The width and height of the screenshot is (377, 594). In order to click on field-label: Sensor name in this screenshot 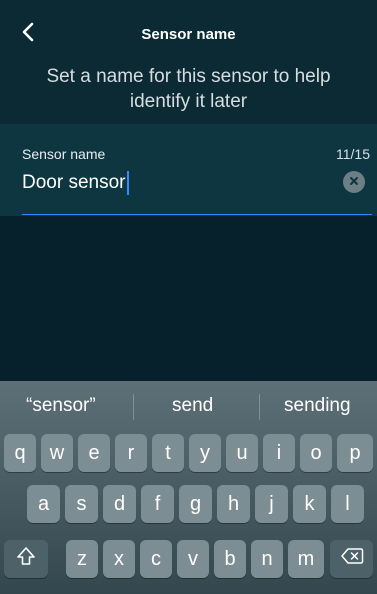, I will do `click(64, 154)`.